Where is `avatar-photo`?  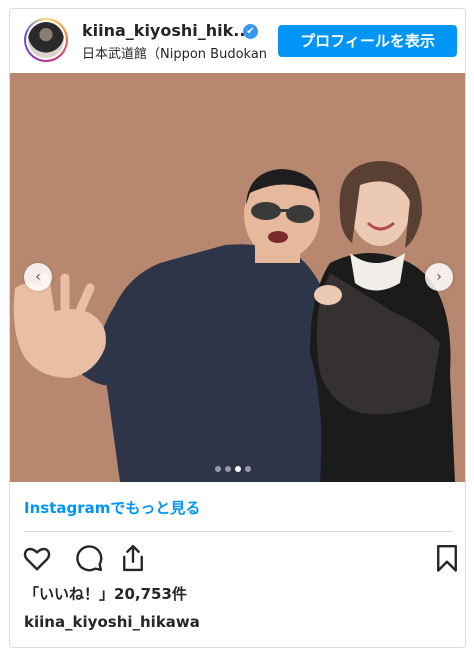
avatar-photo is located at coordinates (46, 40).